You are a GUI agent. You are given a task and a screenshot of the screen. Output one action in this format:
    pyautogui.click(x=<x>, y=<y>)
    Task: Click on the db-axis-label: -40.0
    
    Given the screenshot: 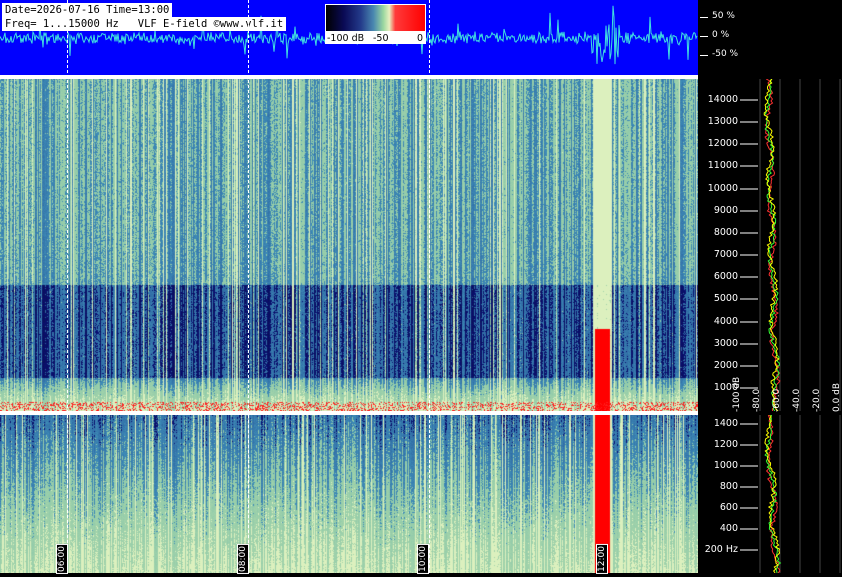 What is the action you would take?
    pyautogui.click(x=797, y=400)
    